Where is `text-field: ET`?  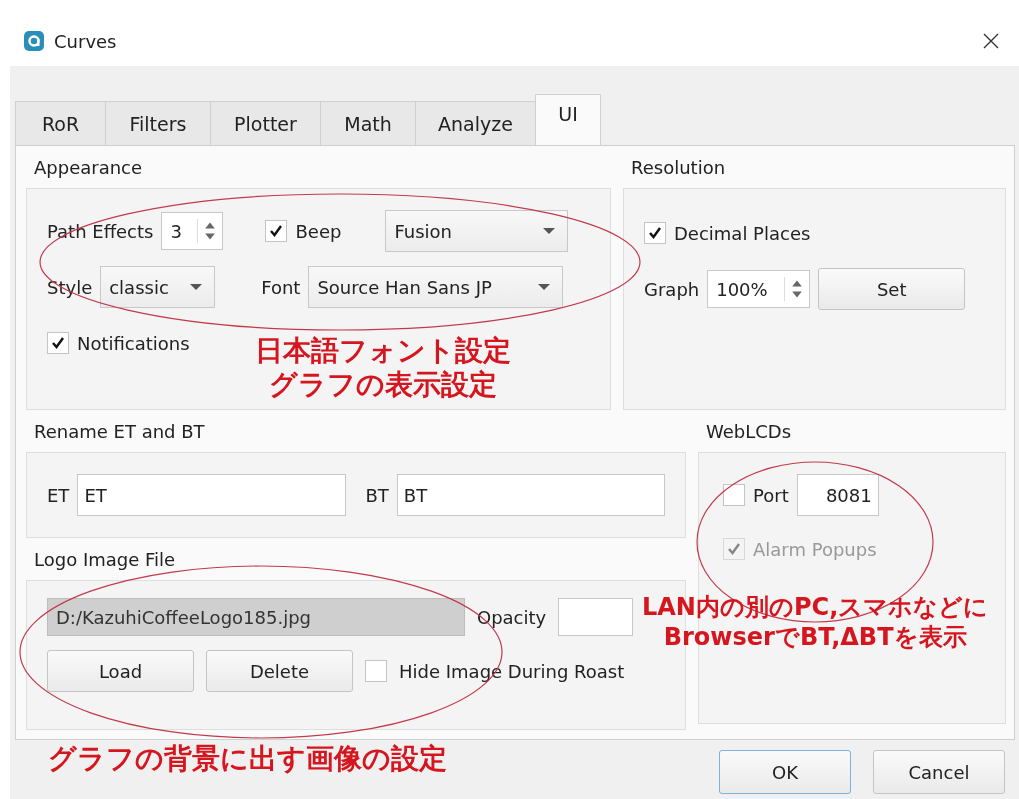 text-field: ET is located at coordinates (211, 495).